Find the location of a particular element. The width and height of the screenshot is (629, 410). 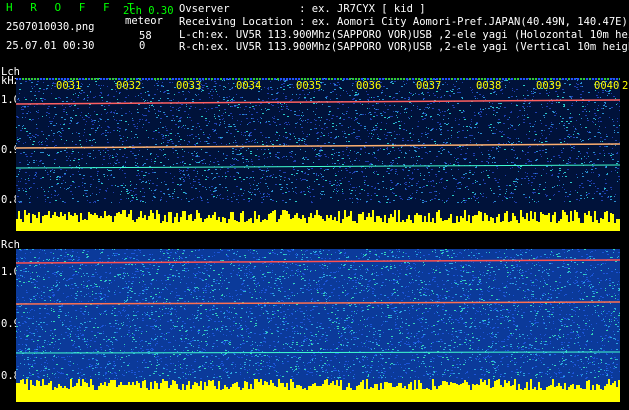

datetime-label: 25.07.01 00:30 is located at coordinates (50, 46).